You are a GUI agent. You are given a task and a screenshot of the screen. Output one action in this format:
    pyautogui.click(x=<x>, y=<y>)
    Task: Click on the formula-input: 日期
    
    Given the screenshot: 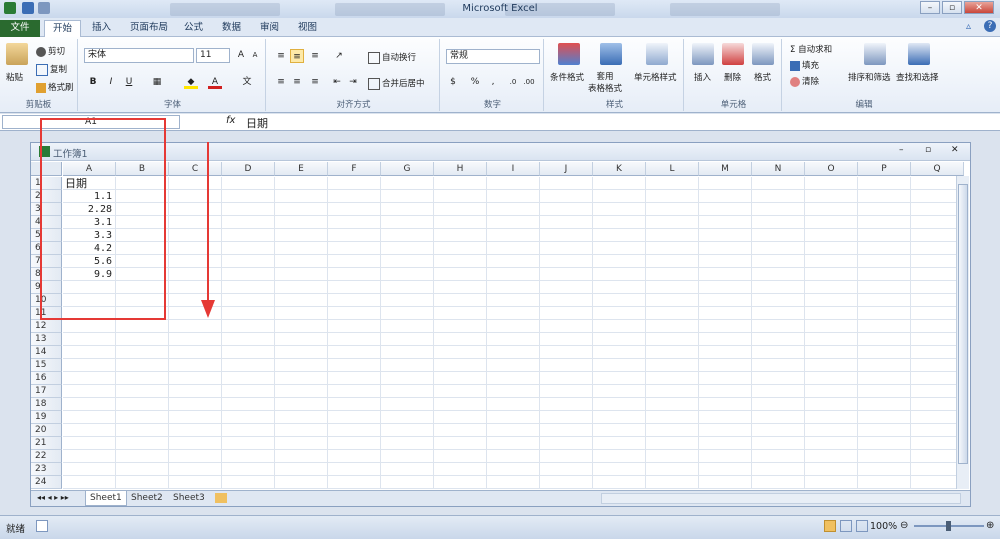 What is the action you would take?
    pyautogui.click(x=257, y=123)
    